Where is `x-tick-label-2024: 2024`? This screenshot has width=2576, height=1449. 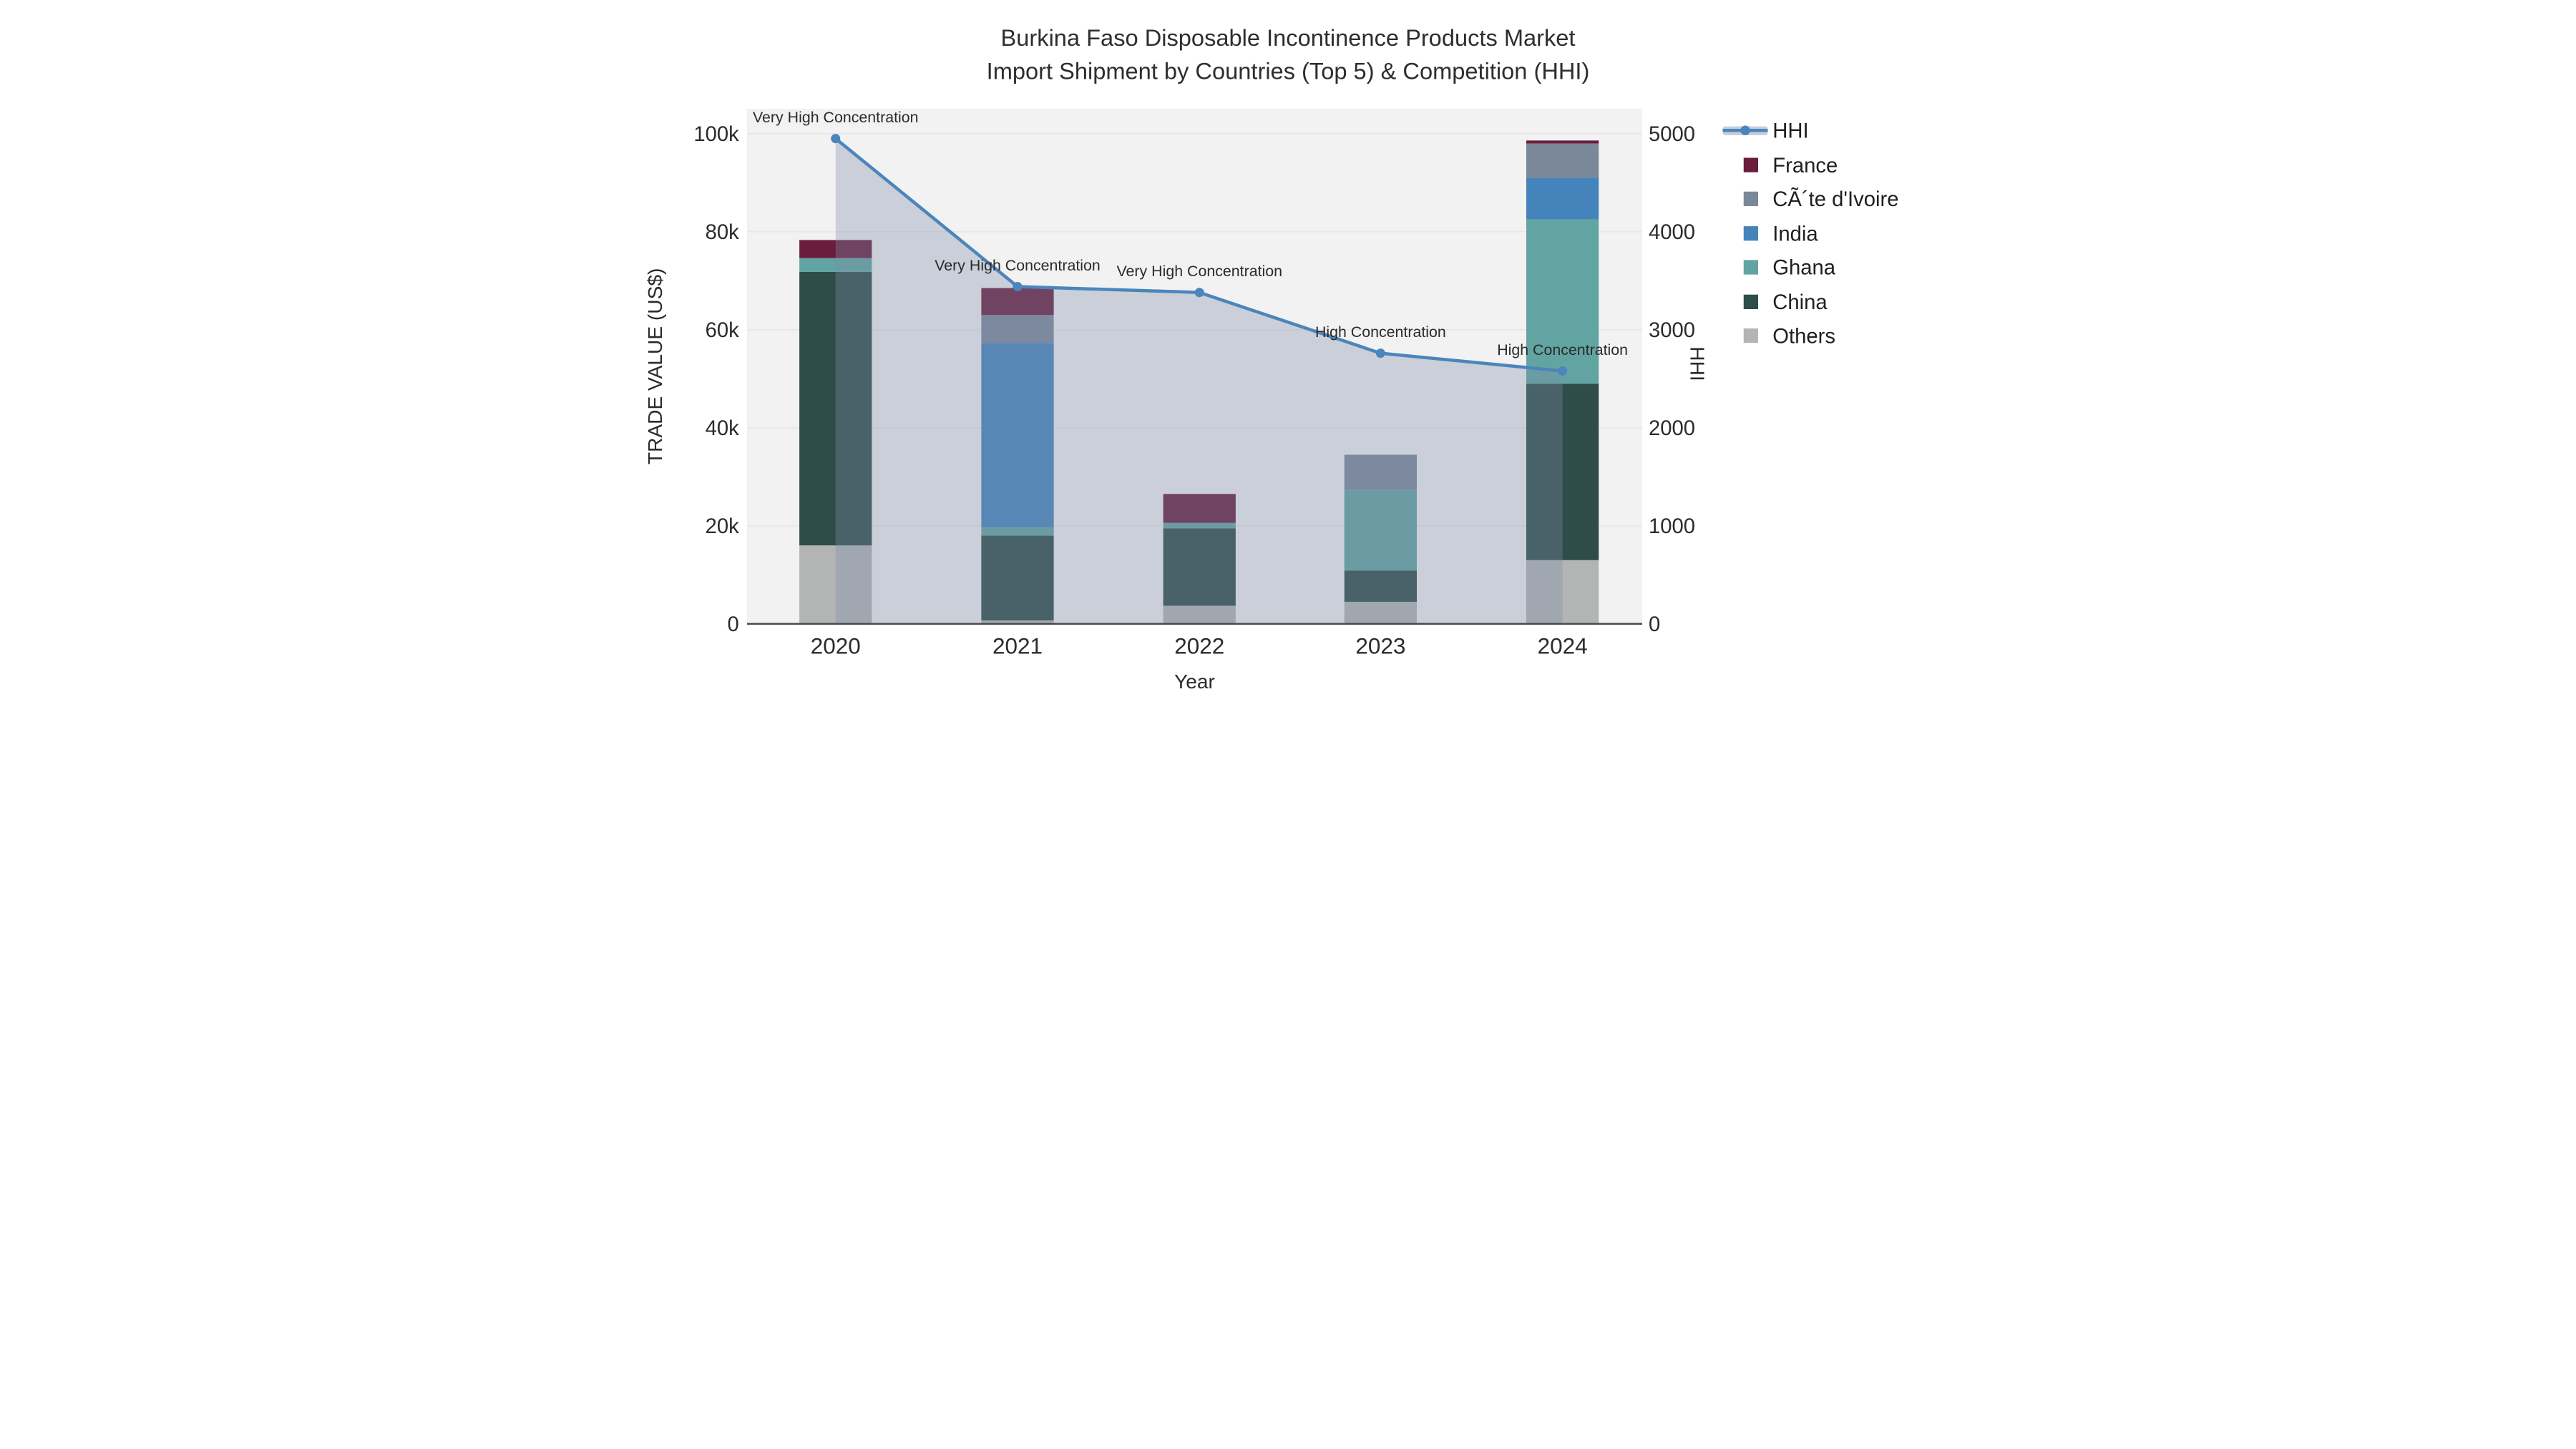 x-tick-label-2024: 2024 is located at coordinates (1563, 646).